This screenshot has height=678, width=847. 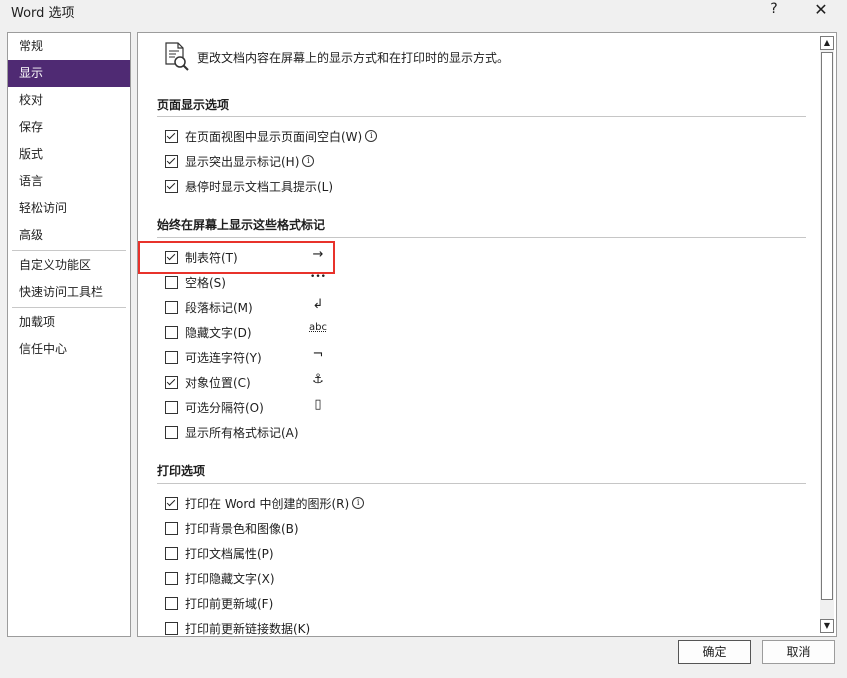 I want to click on cancel-button: 取消, so click(x=798, y=652).